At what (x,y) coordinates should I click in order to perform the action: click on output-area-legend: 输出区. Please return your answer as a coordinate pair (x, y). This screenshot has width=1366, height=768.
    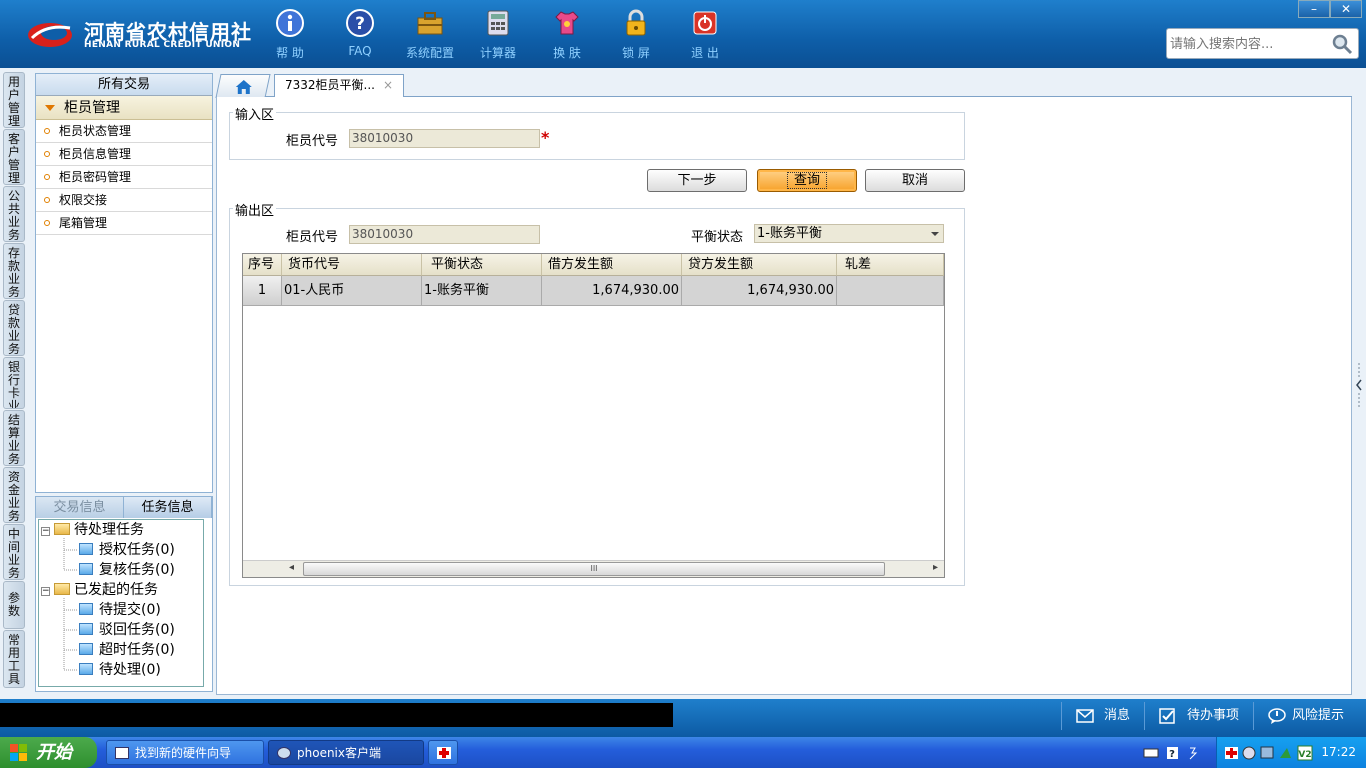
    Looking at the image, I should click on (255, 209).